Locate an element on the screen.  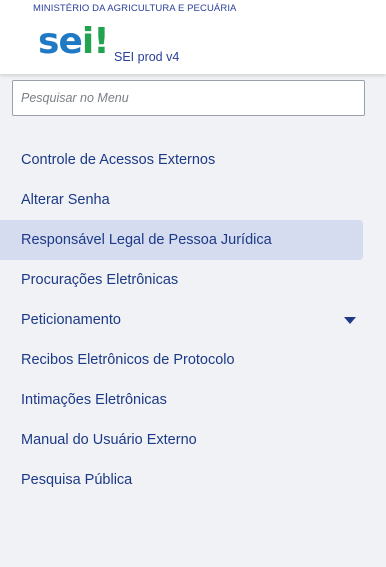
menu-search-input is located at coordinates (188, 98).